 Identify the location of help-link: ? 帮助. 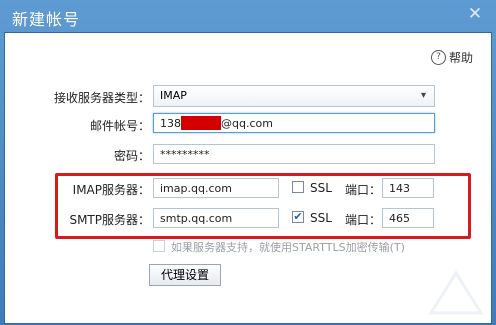
(451, 57).